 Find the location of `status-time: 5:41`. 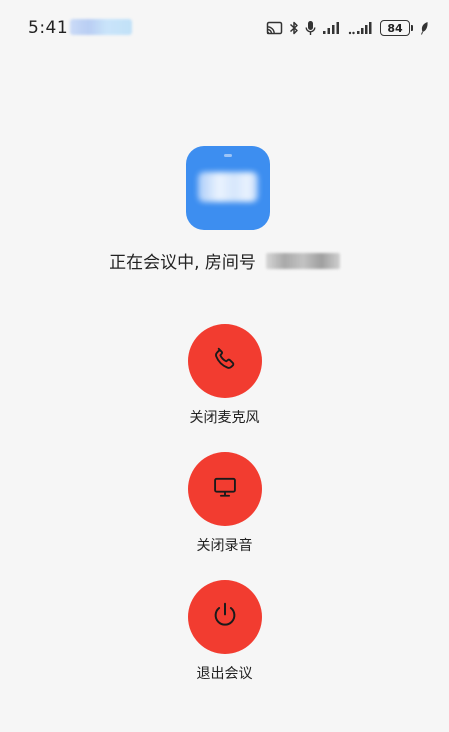

status-time: 5:41 is located at coordinates (48, 28).